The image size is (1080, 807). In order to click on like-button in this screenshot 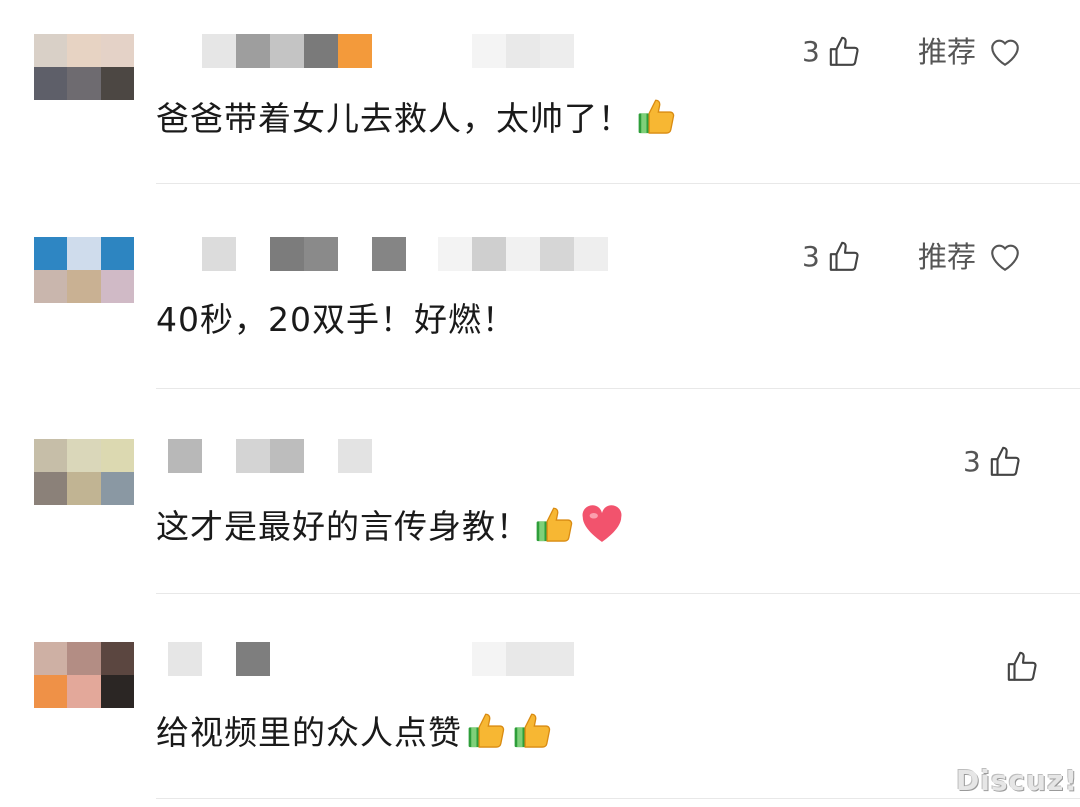, I will do `click(1019, 667)`.